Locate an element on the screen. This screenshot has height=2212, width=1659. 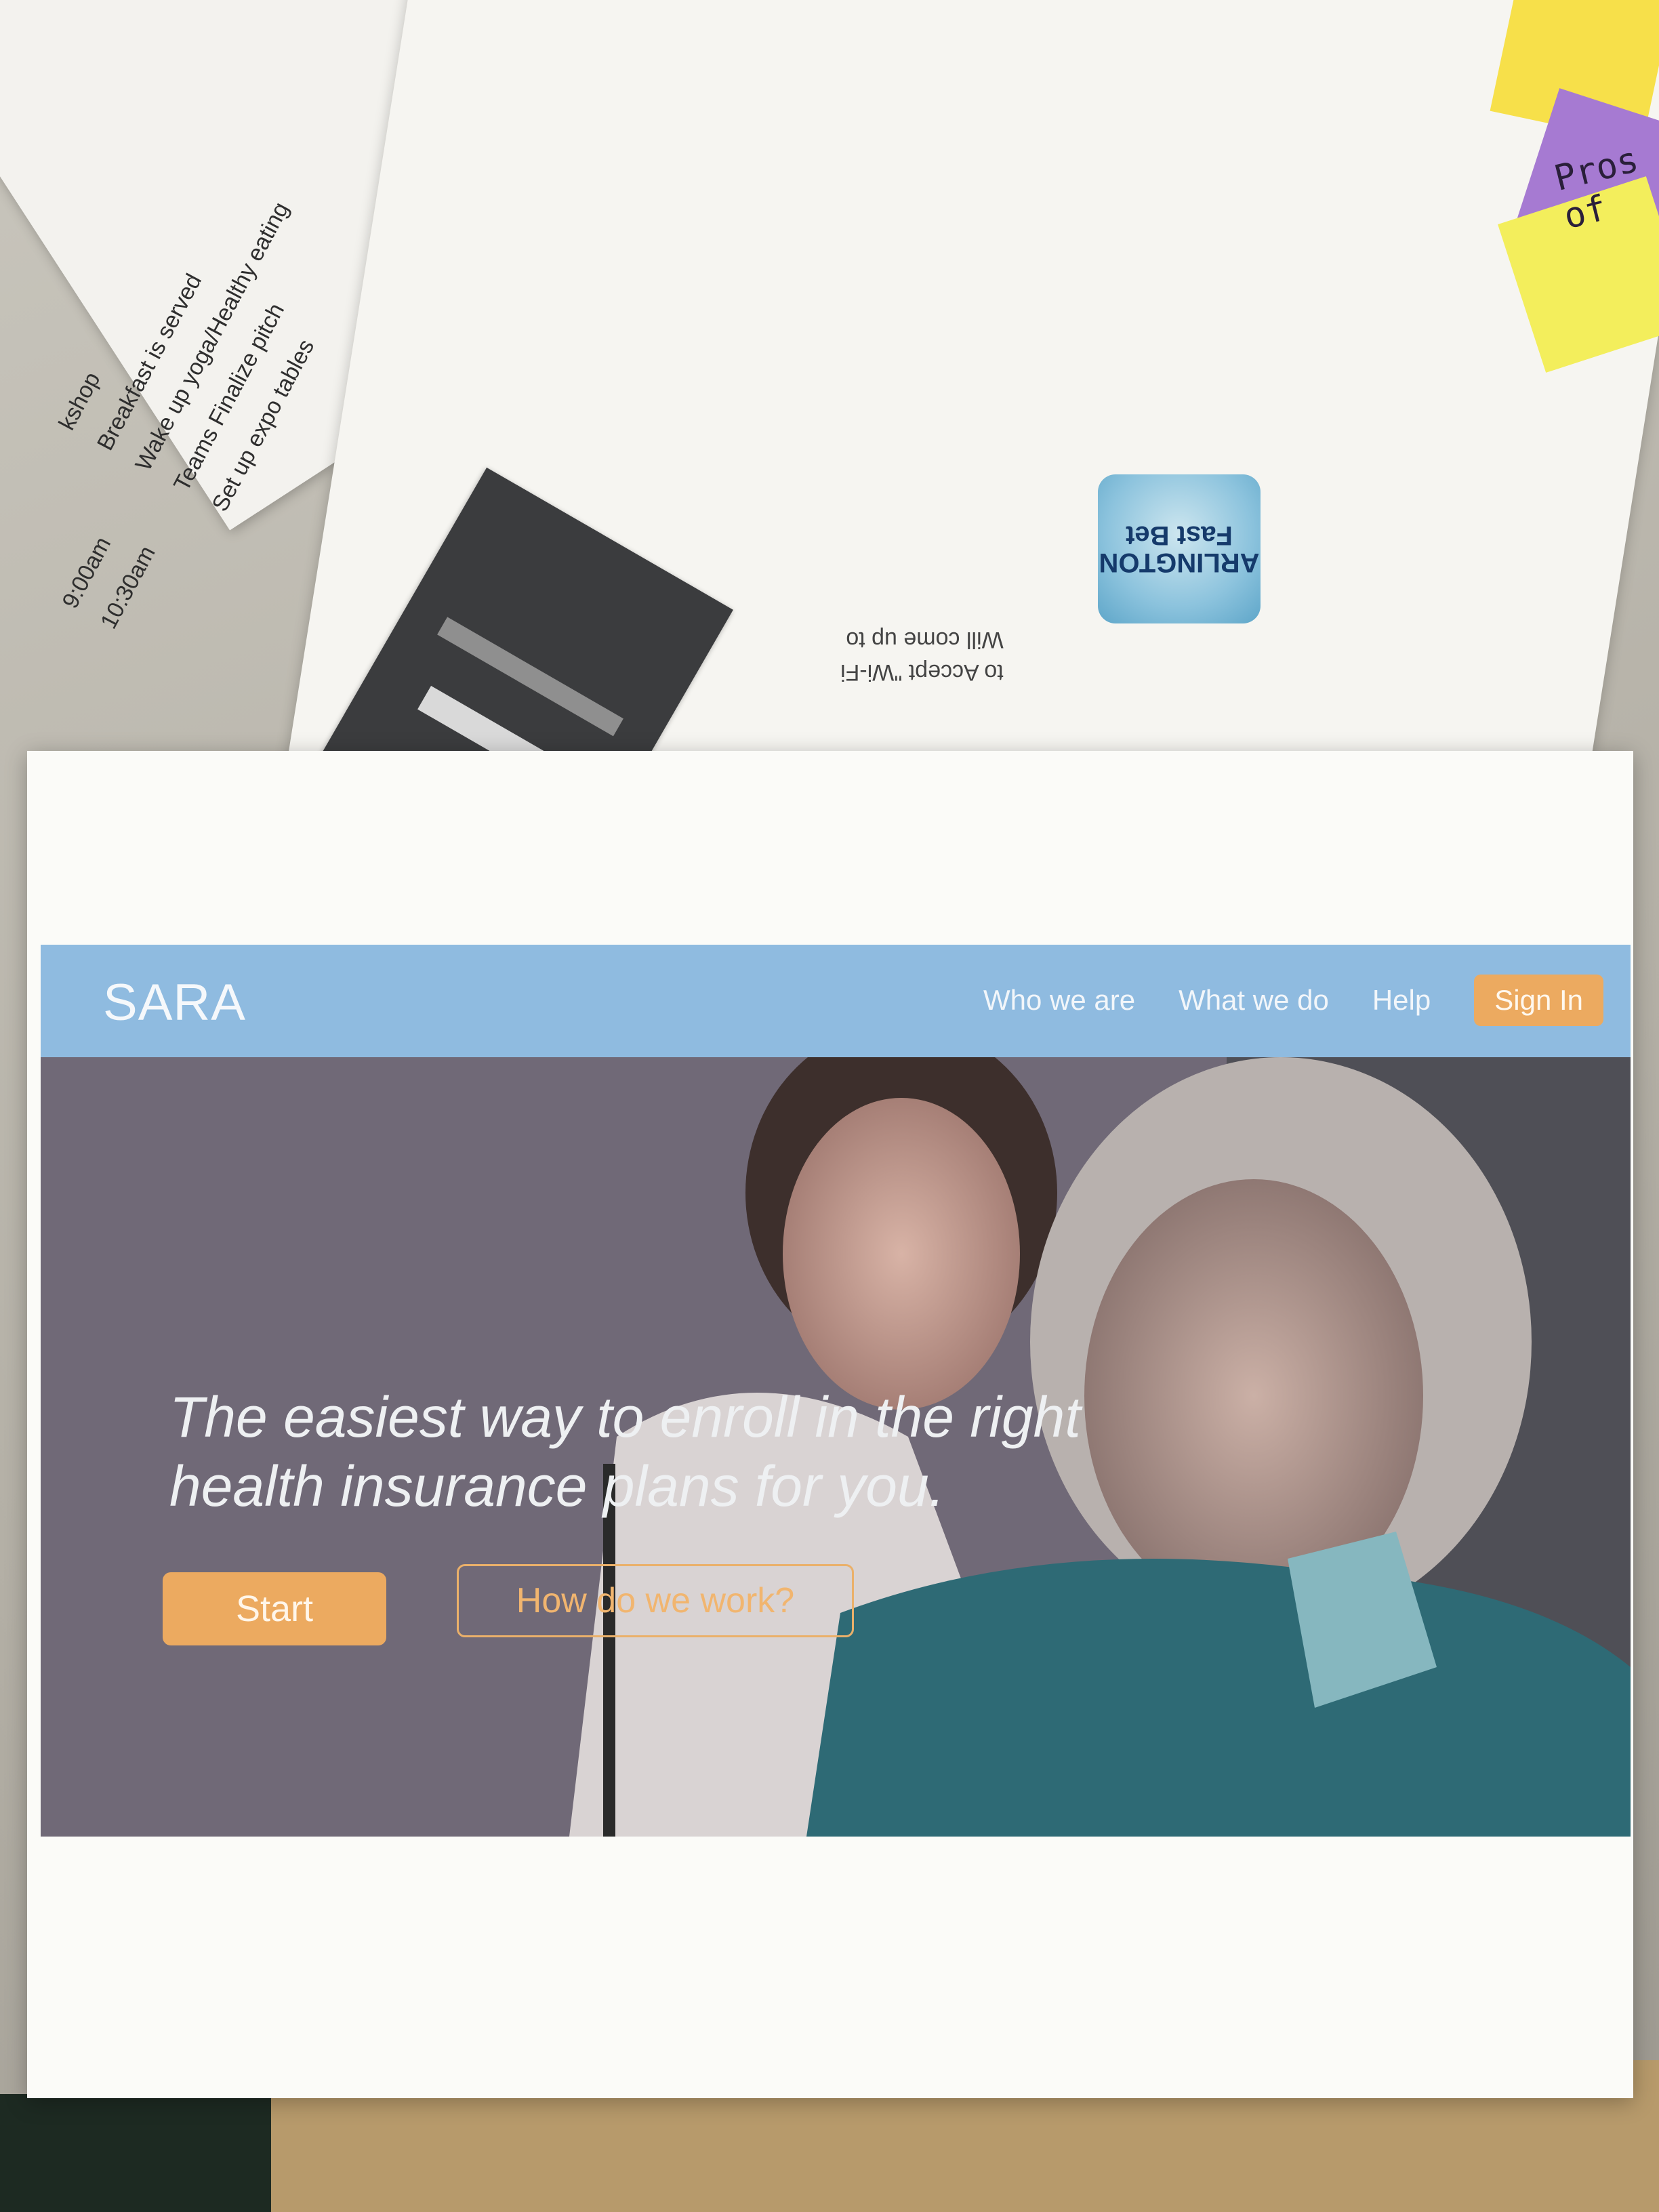
nav-help: Help is located at coordinates (1401, 1001).